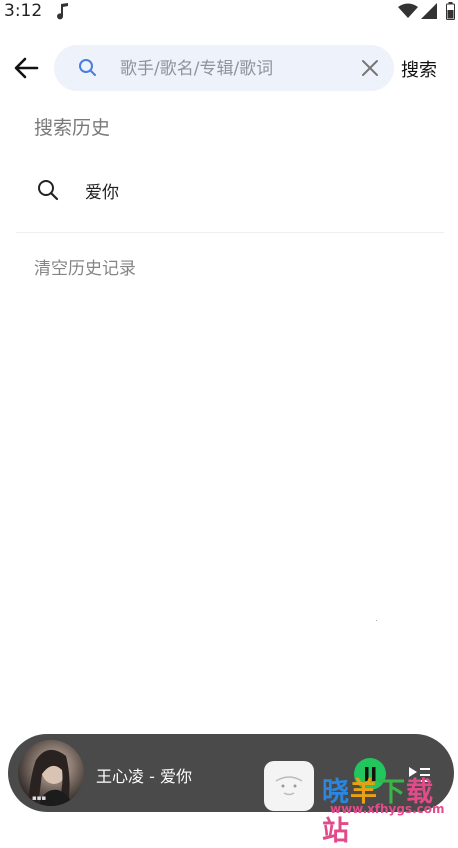  I want to click on divider, so click(230, 232).